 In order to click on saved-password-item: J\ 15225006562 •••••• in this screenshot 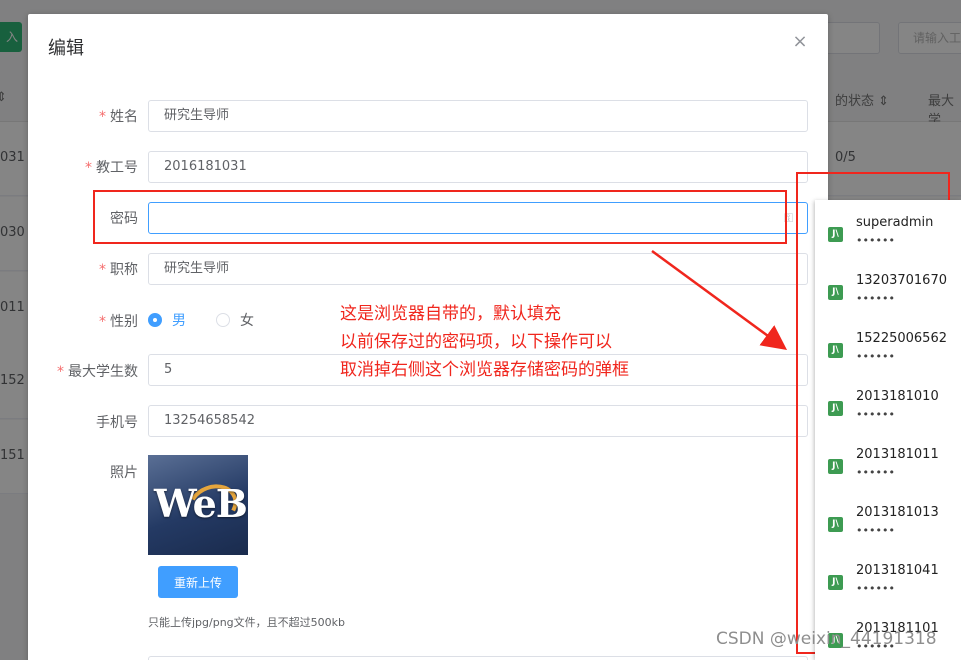, I will do `click(888, 345)`.